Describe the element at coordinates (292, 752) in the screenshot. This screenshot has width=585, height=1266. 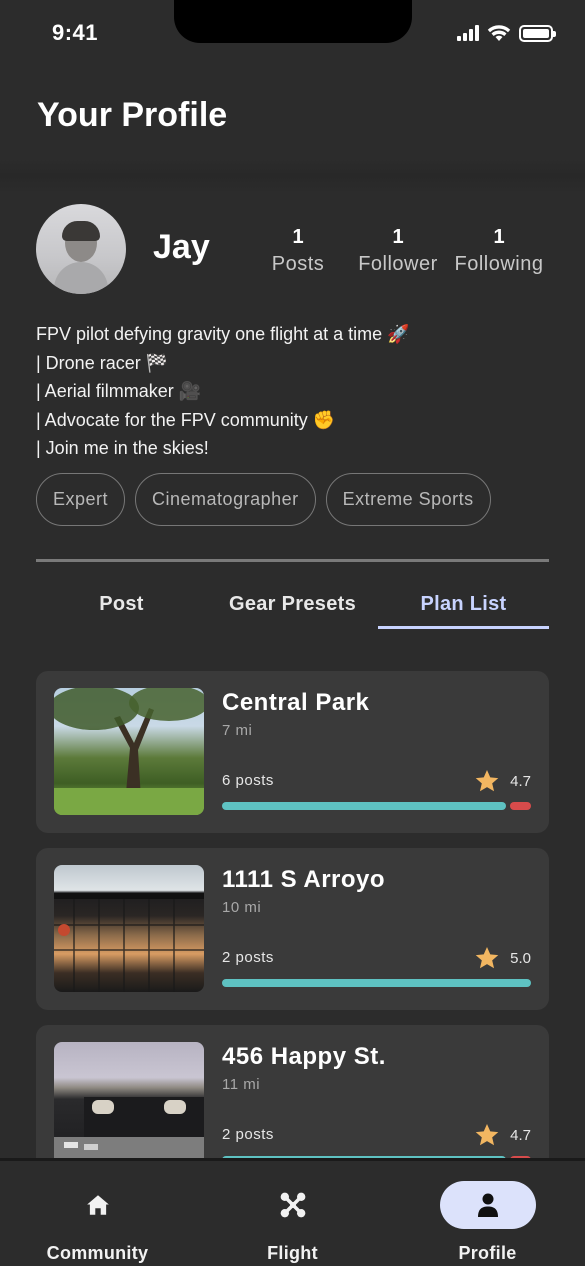
I see `plan-card: Central Park 7 mi 6 posts 4.7` at that location.